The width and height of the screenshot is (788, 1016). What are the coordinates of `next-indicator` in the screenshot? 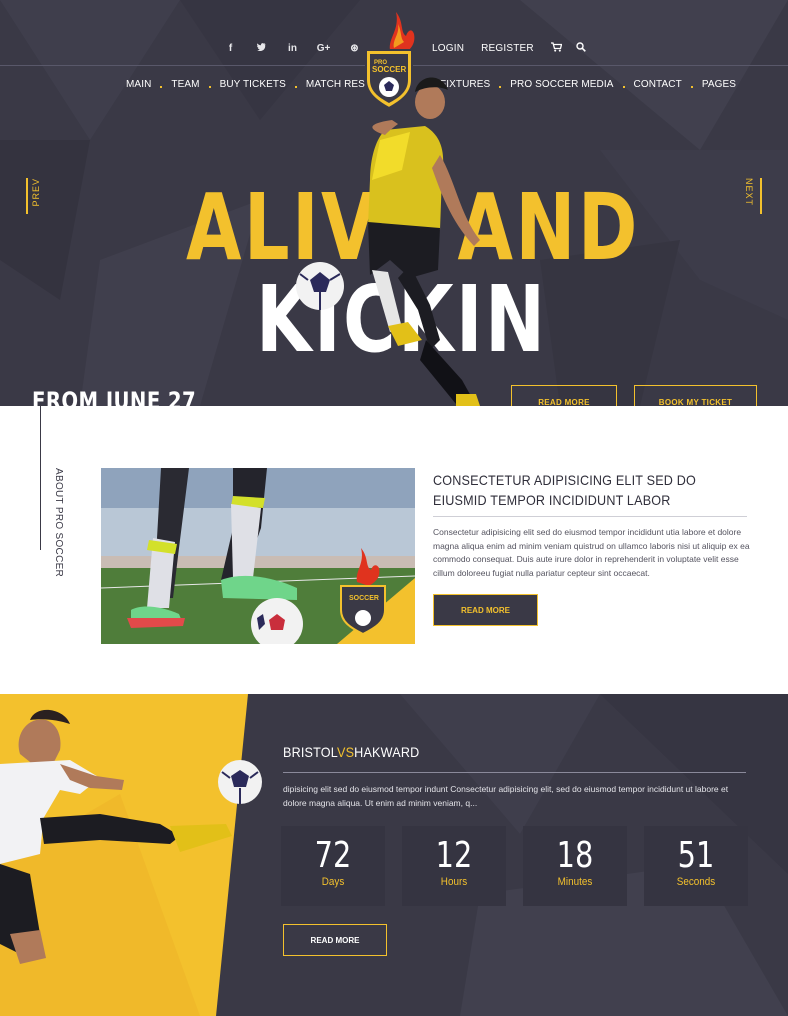 It's located at (761, 196).